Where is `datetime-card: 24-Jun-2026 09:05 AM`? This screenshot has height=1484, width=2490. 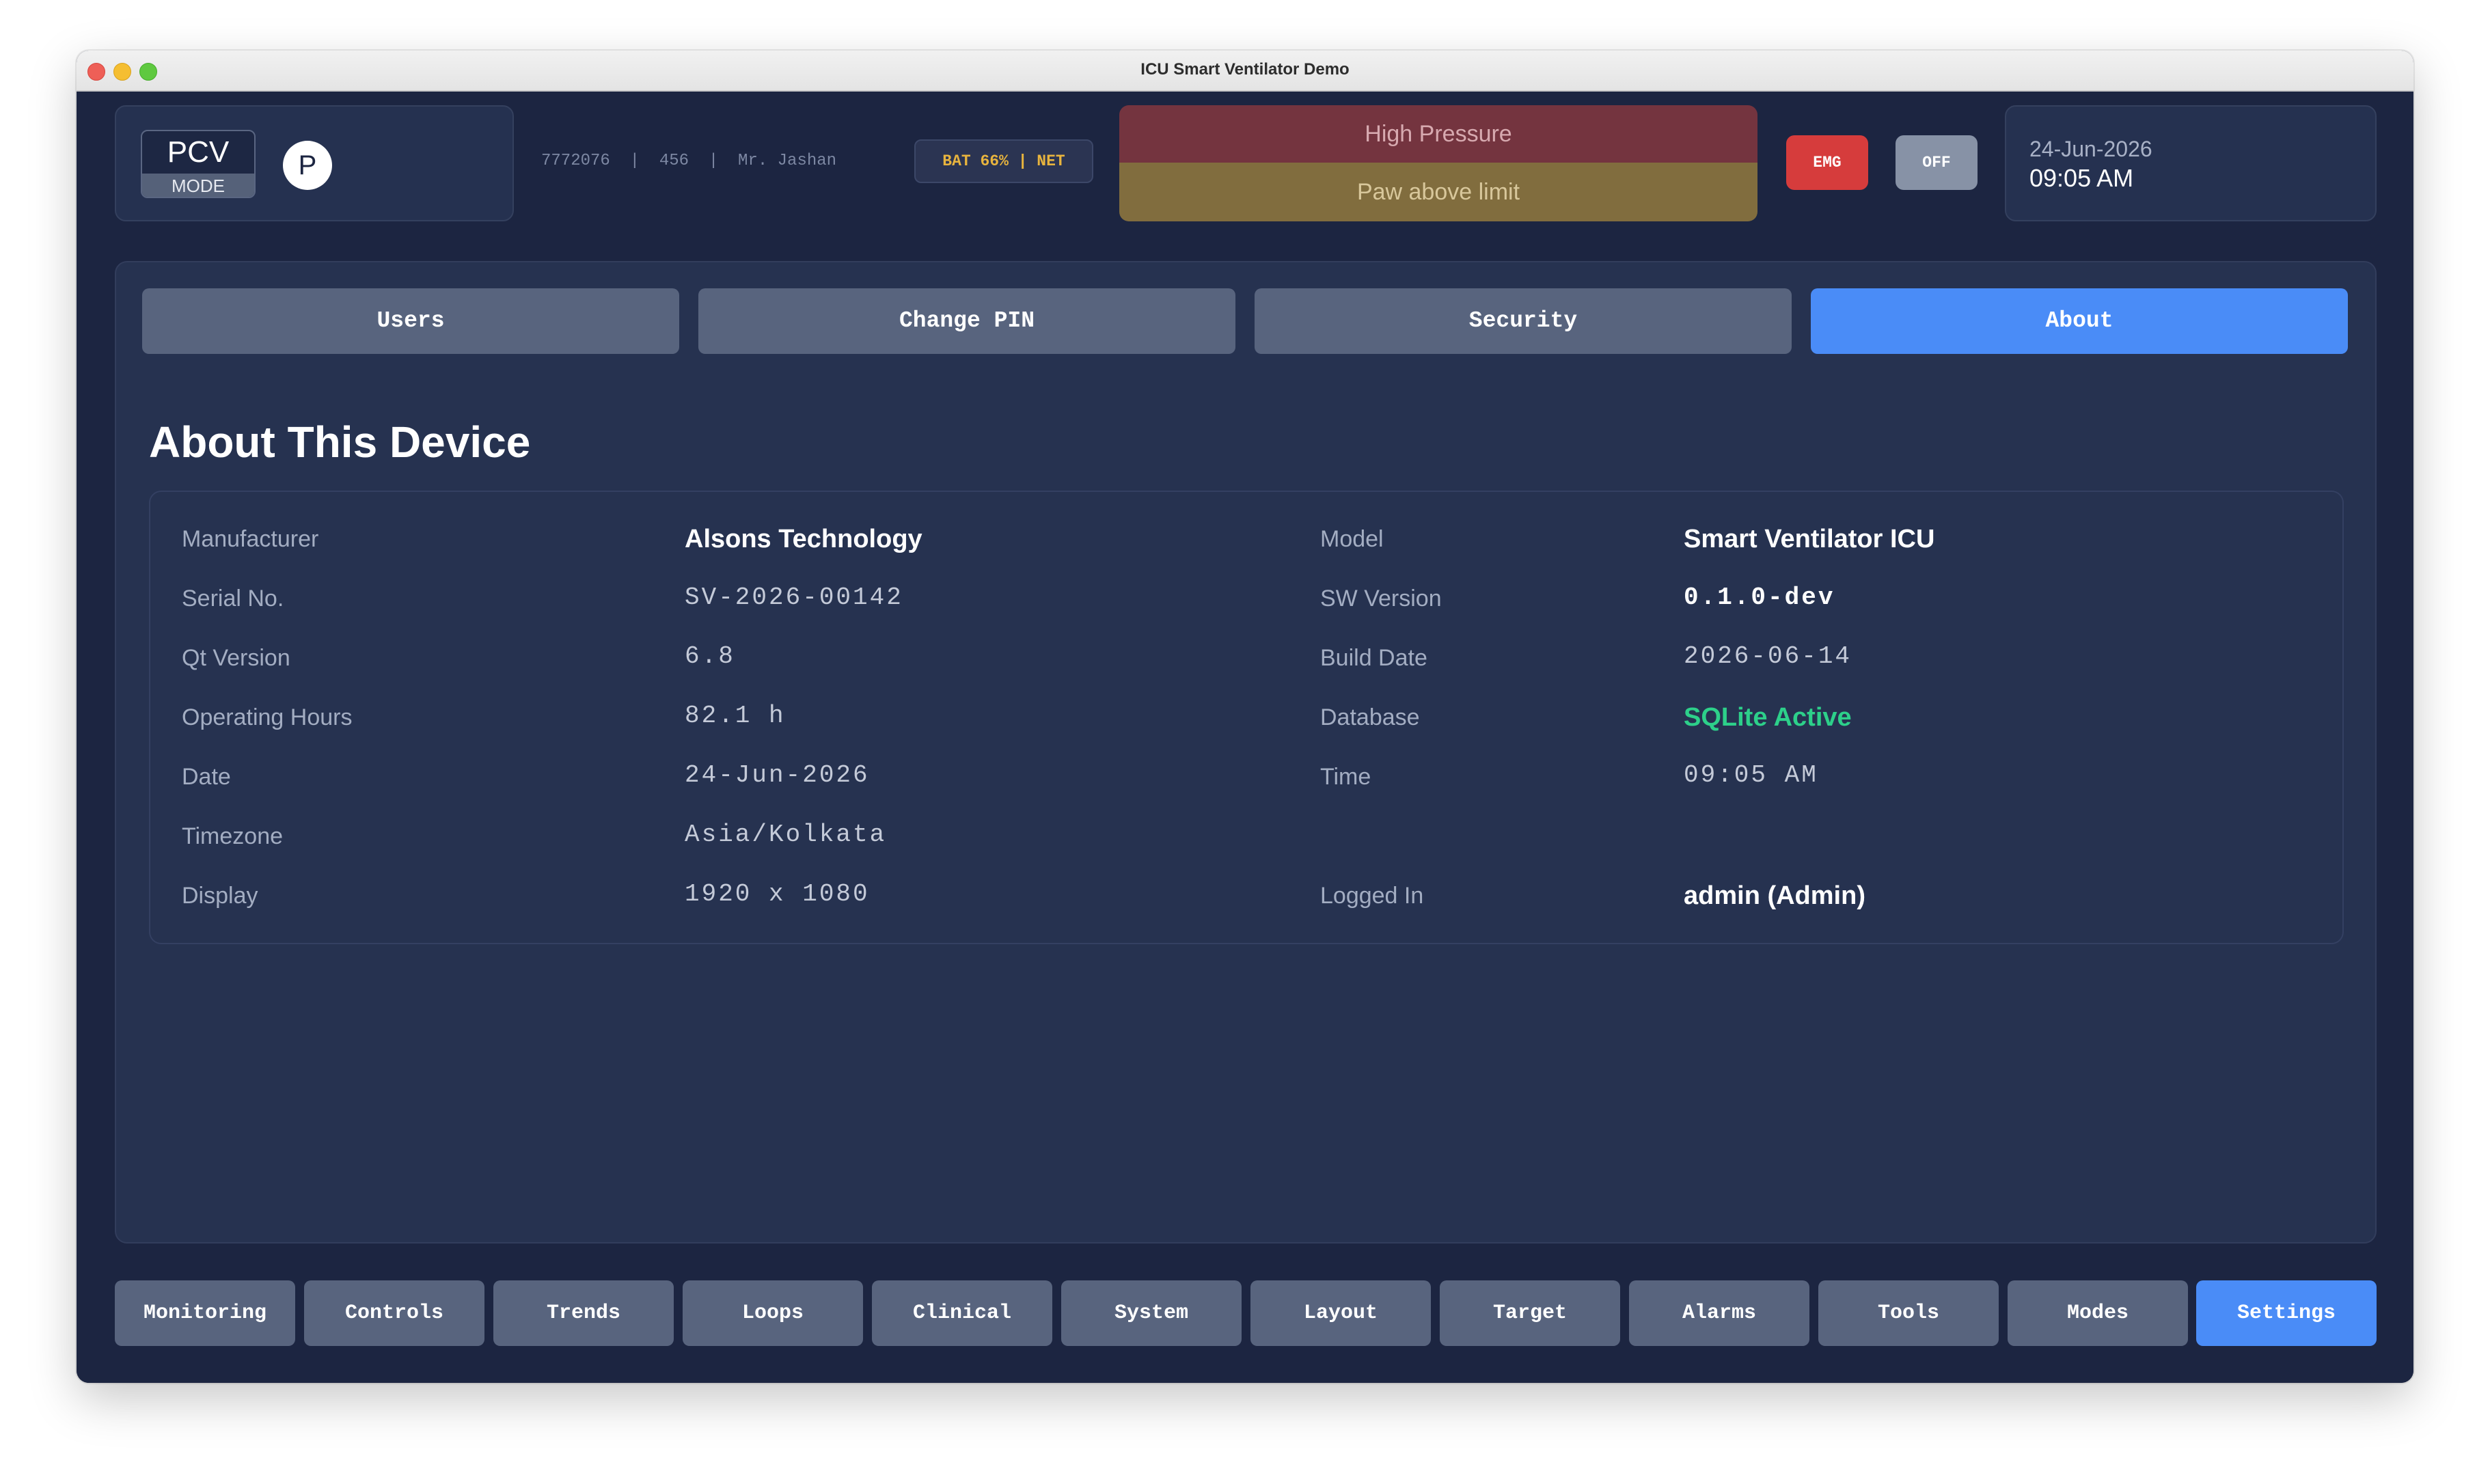
datetime-card: 24-Jun-2026 09:05 AM is located at coordinates (2191, 163).